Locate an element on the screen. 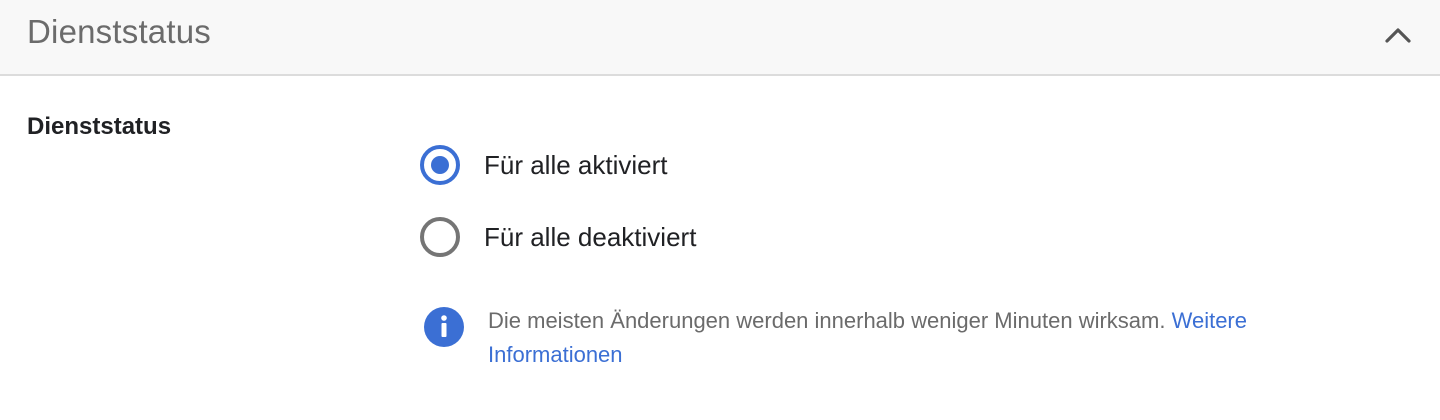 The height and width of the screenshot is (420, 1440). info-icon is located at coordinates (444, 327).